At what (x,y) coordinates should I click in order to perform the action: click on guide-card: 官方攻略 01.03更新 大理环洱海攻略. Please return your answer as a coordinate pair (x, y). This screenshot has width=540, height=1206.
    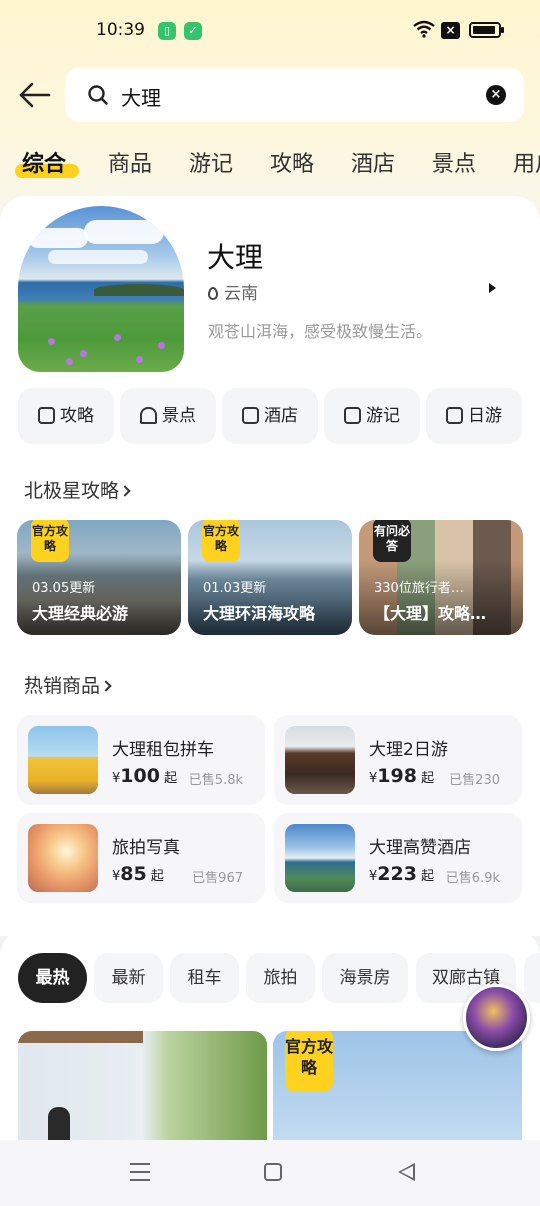
    Looking at the image, I should click on (270, 577).